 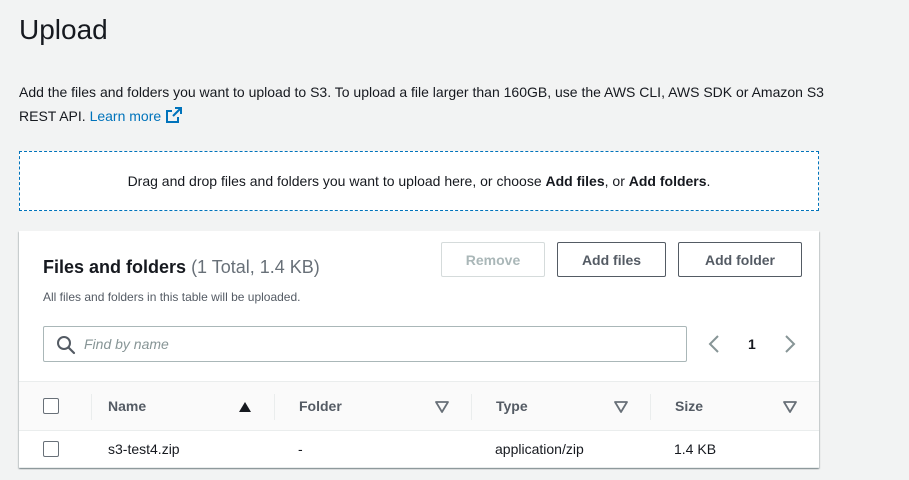 What do you see at coordinates (125, 116) in the screenshot?
I see `learn-more-label: Learn more` at bounding box center [125, 116].